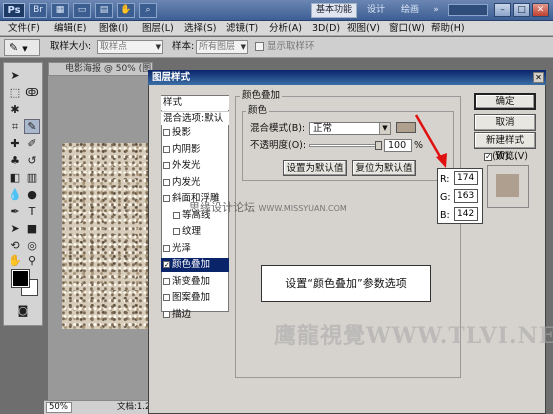 The width and height of the screenshot is (553, 414). I want to click on preview-checkbox: ✓, so click(488, 157).